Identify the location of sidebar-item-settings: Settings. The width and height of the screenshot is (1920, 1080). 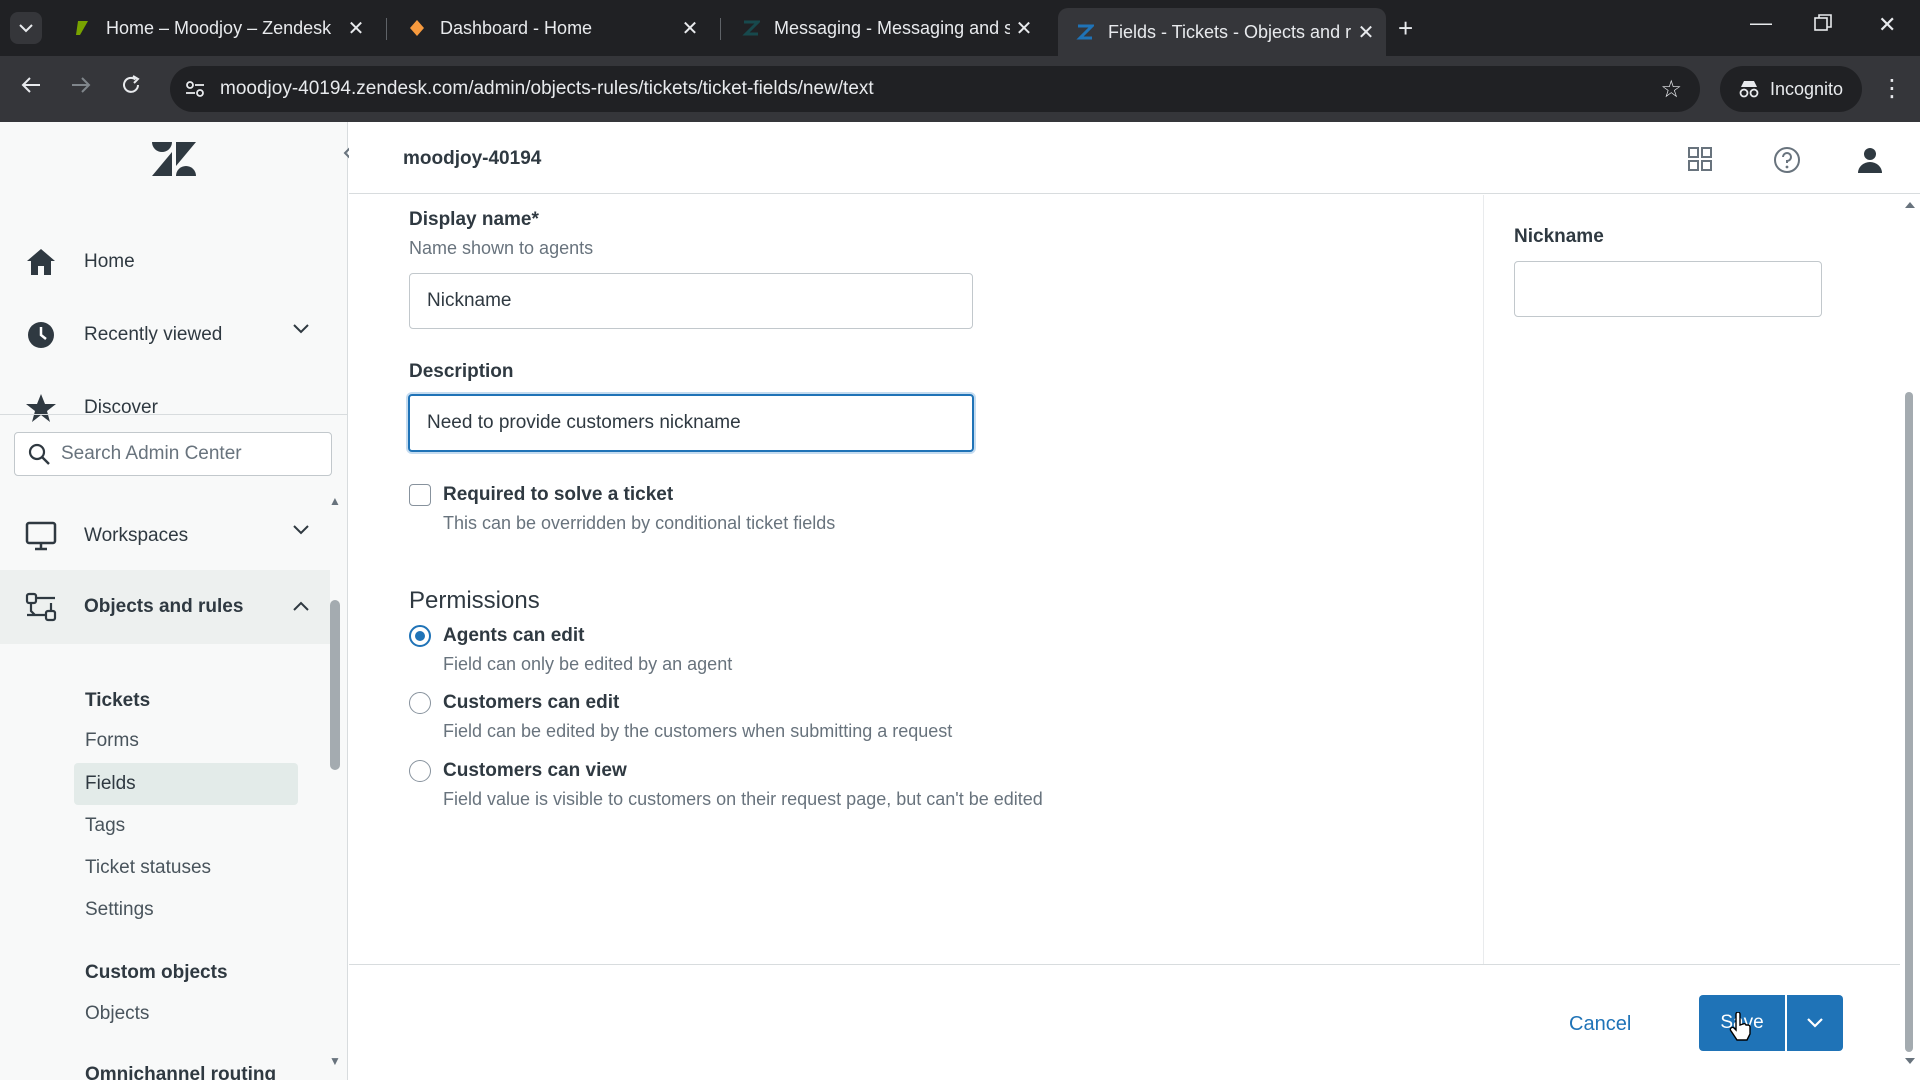
(186, 910).